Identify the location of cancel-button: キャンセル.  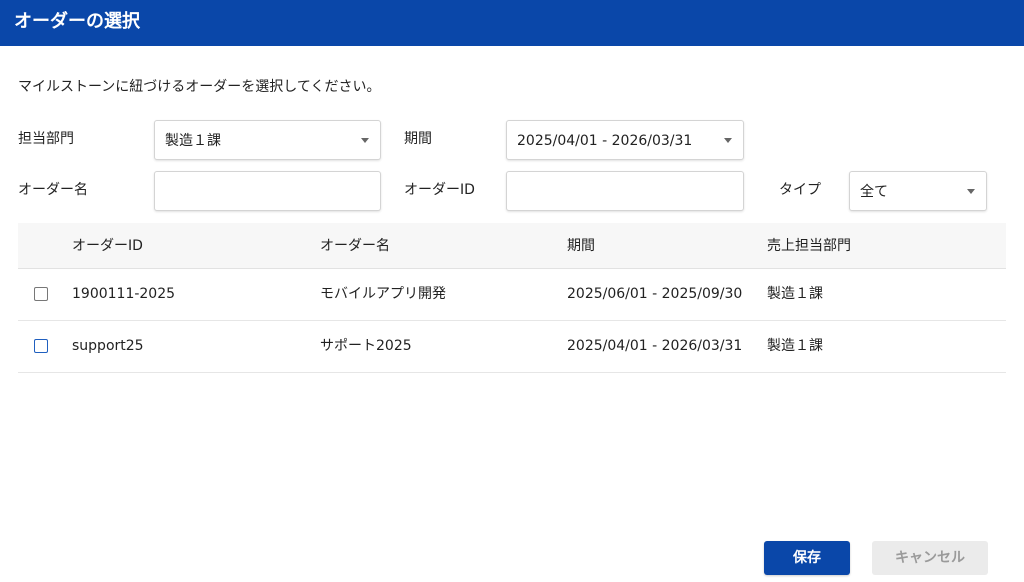
(930, 558).